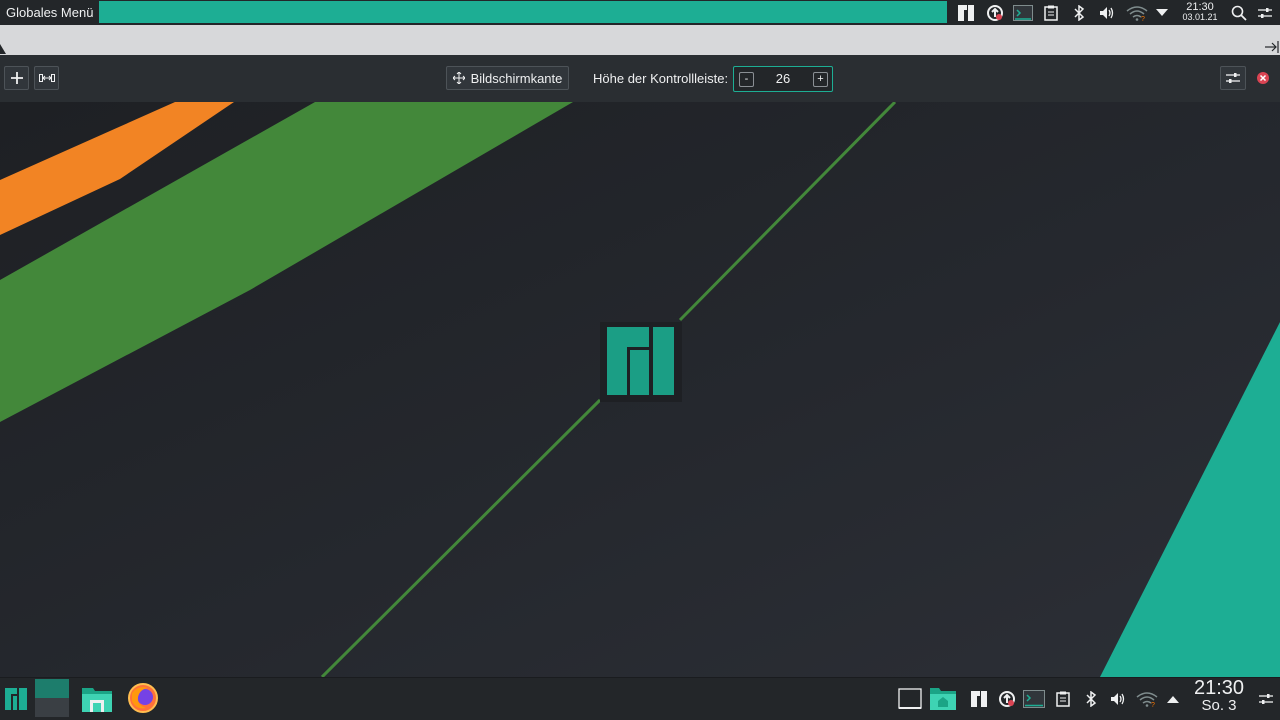 This screenshot has width=1280, height=720. What do you see at coordinates (97, 698) in the screenshot?
I see `file-manager-icon` at bounding box center [97, 698].